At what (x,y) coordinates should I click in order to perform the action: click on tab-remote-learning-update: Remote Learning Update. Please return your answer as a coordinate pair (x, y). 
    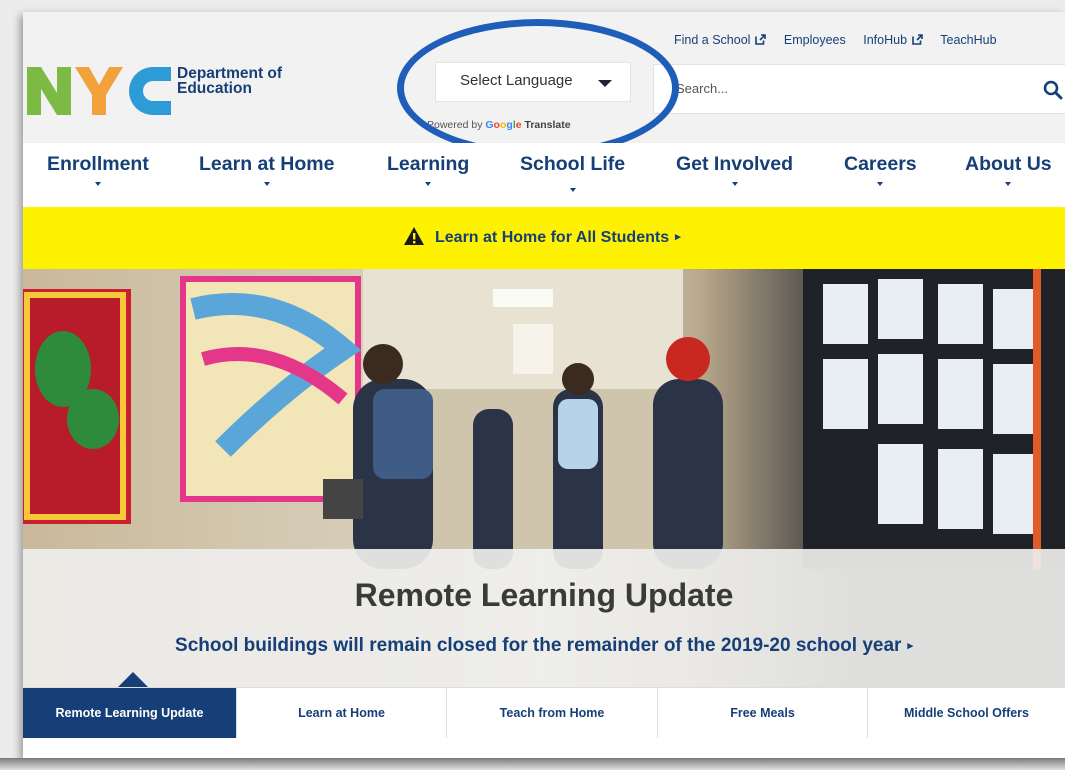
    Looking at the image, I should click on (130, 713).